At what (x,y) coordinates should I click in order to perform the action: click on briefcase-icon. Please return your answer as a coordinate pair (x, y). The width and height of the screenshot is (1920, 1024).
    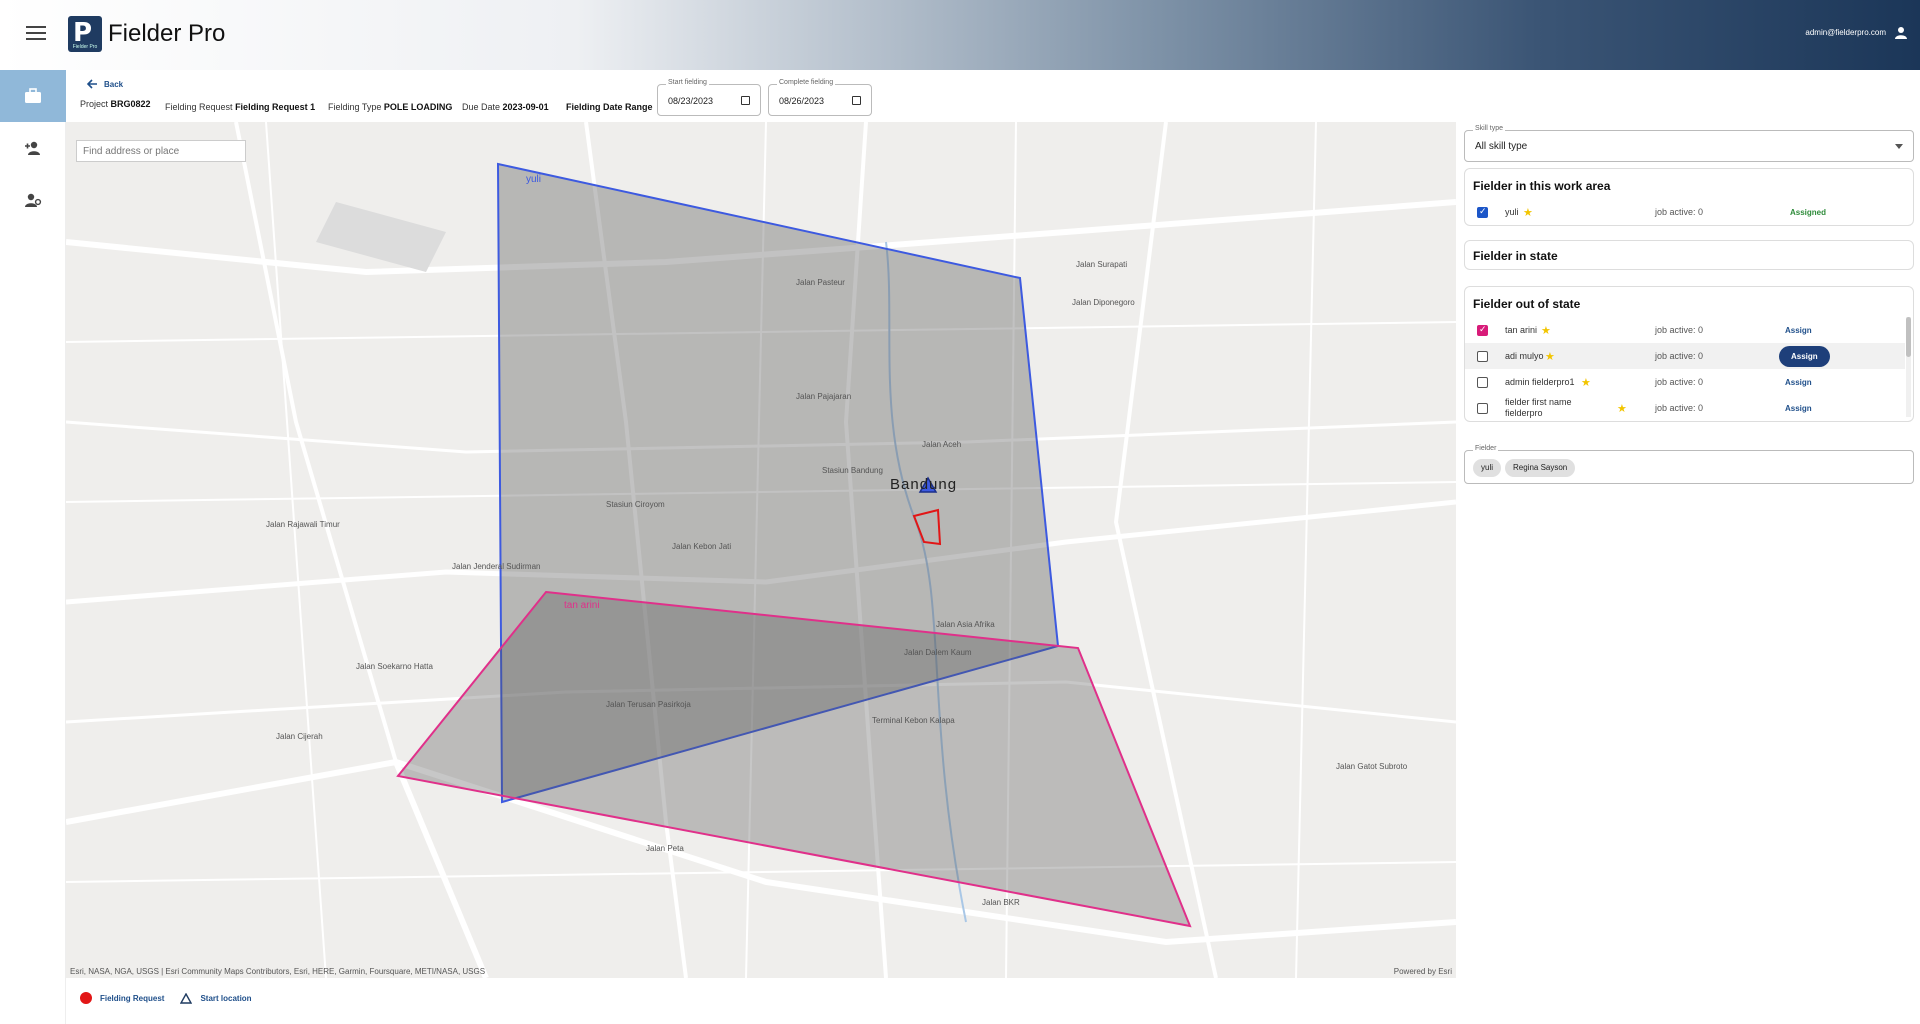
    Looking at the image, I should click on (33, 95).